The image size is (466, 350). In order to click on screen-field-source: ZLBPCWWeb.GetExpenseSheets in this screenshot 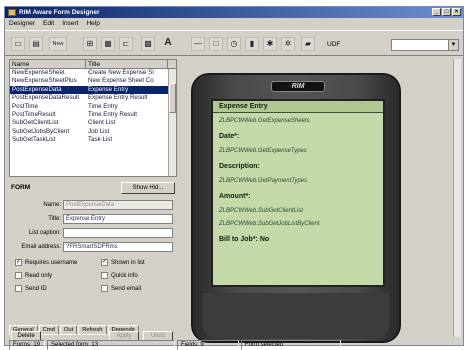, I will do `click(264, 121)`.